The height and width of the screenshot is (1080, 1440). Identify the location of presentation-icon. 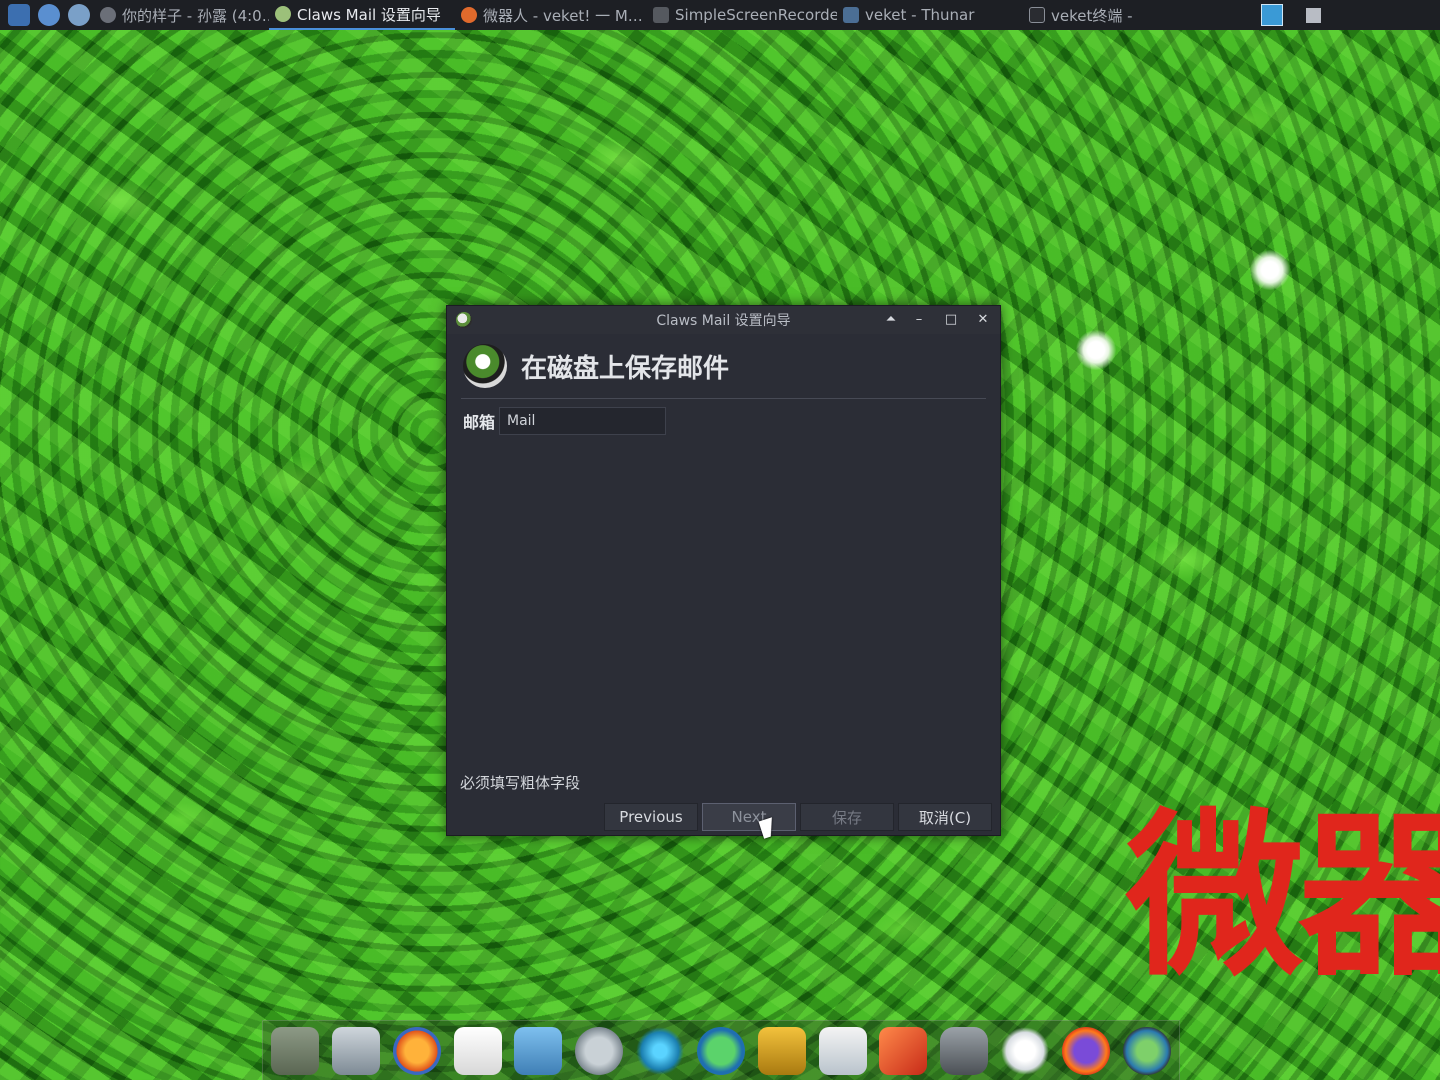
(842, 1050).